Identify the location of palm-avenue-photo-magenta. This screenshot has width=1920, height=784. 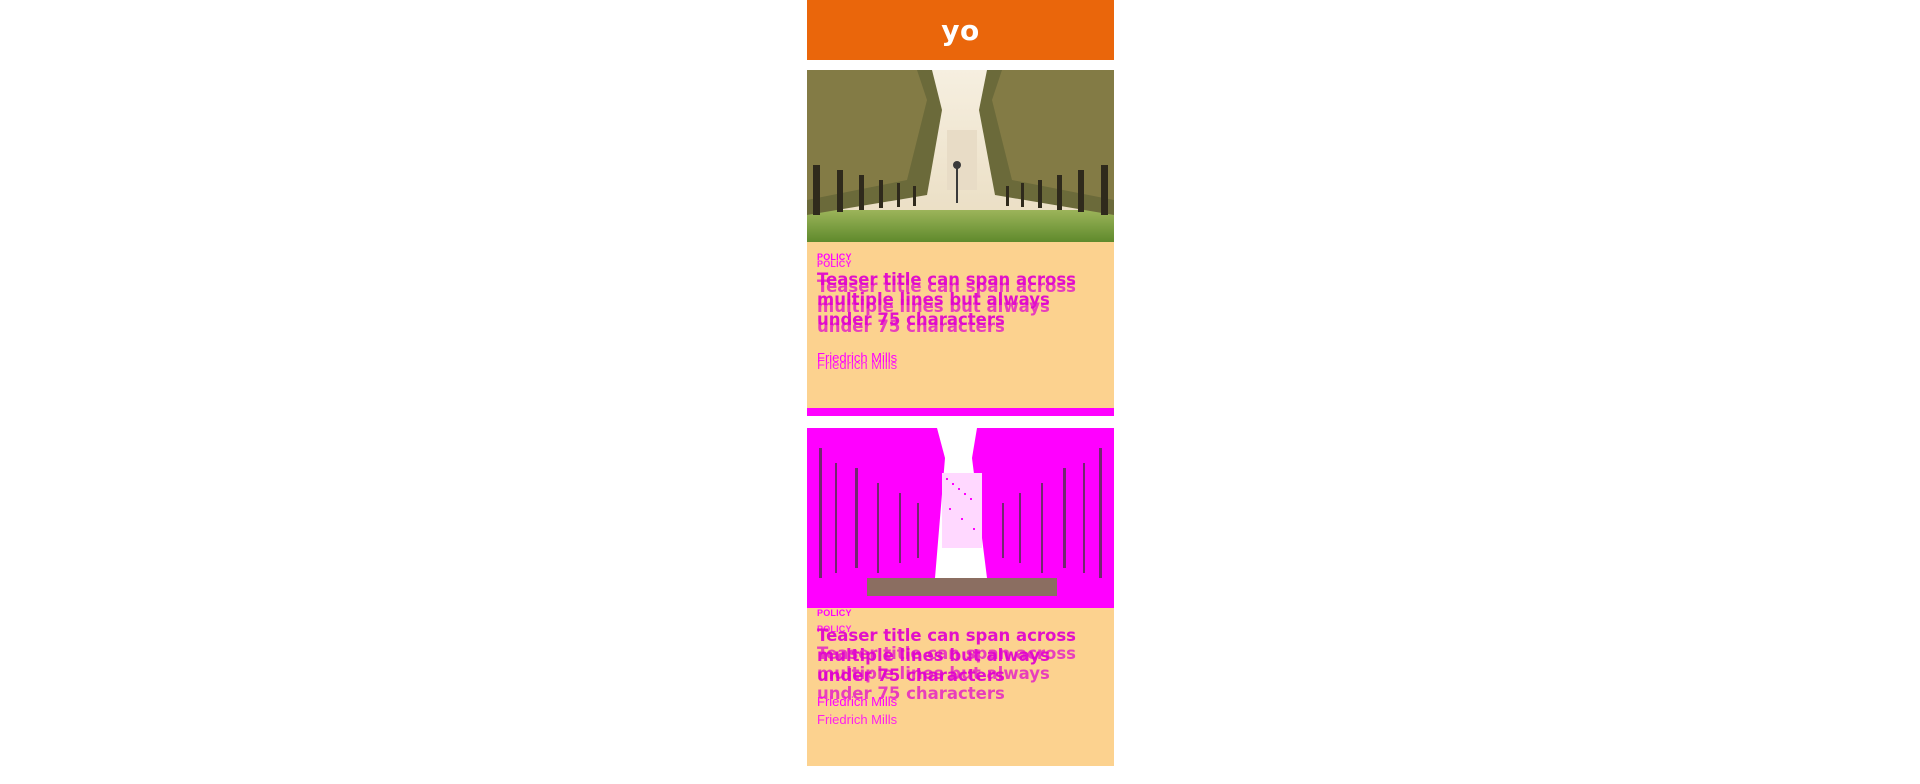
(960, 518).